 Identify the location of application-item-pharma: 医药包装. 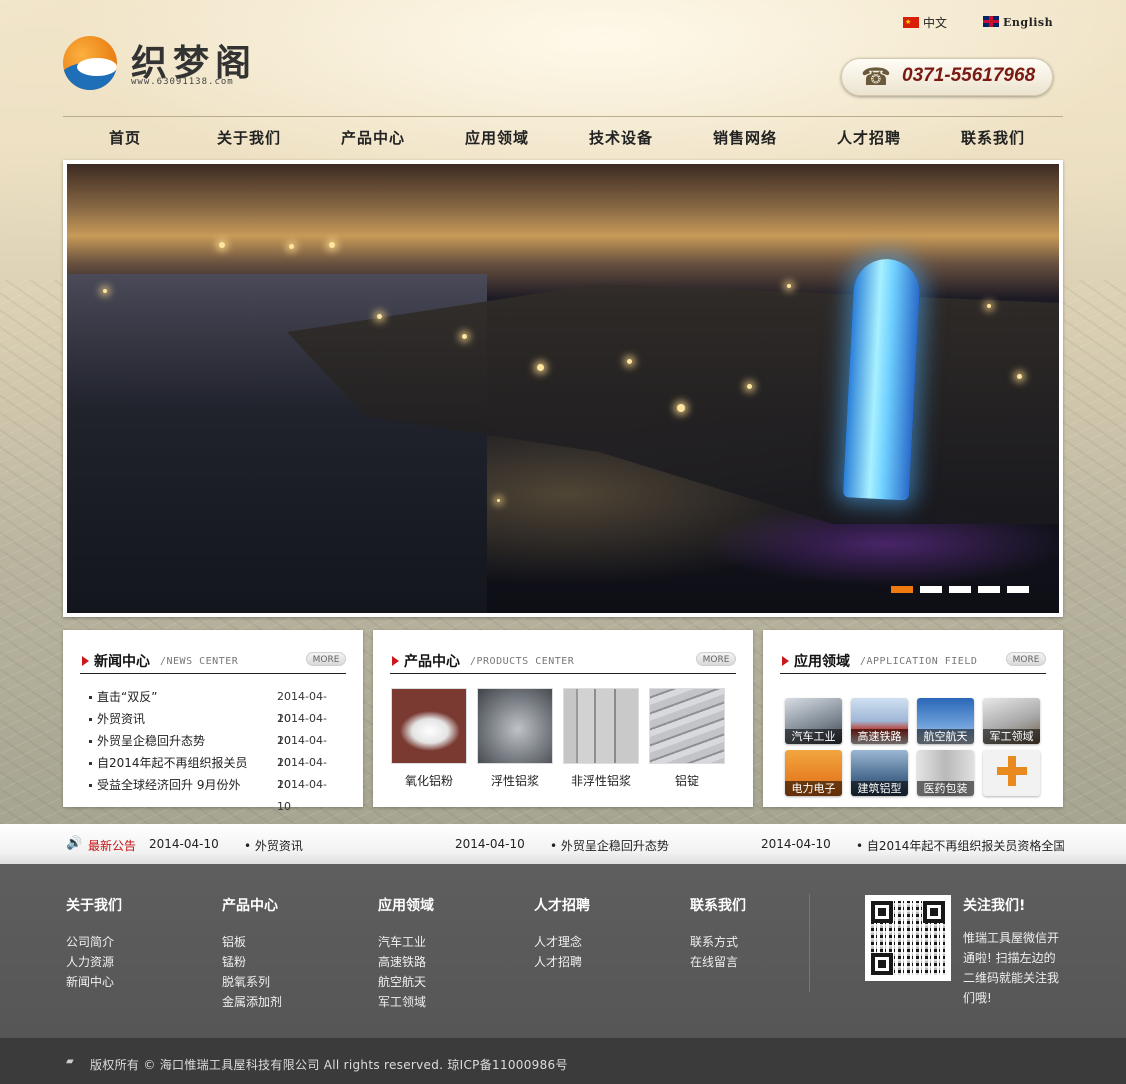
(945, 773).